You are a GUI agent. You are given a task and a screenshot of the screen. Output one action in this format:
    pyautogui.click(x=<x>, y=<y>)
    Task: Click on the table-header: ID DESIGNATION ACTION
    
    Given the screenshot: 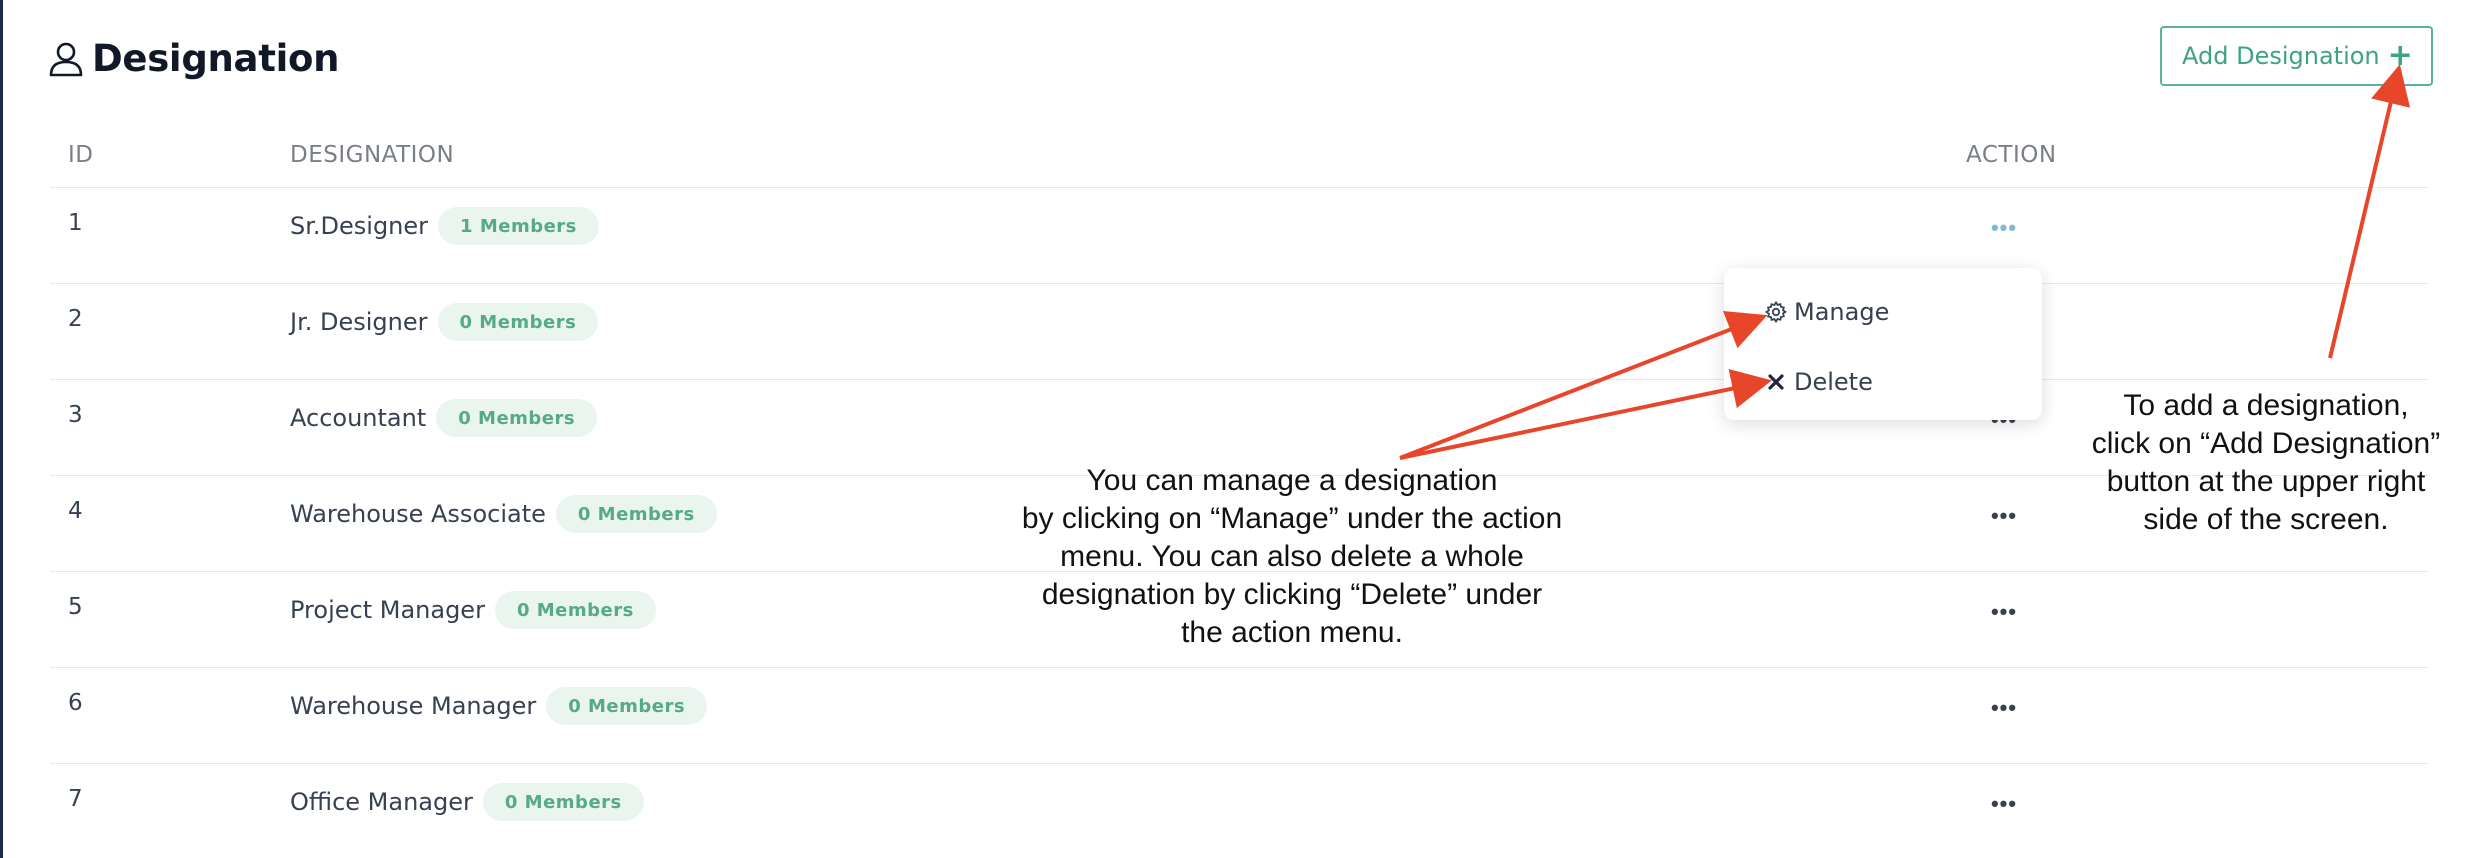 What is the action you would take?
    pyautogui.click(x=1239, y=159)
    